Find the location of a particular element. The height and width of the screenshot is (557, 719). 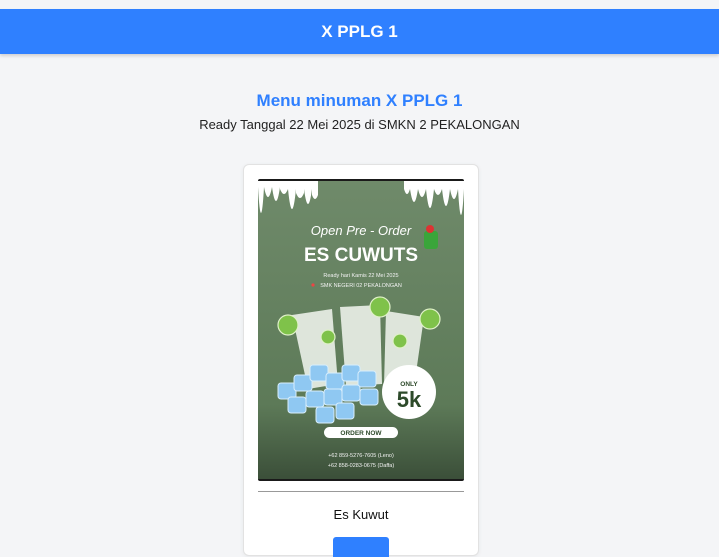

poster-title: ES CUWUTS is located at coordinates (361, 255).